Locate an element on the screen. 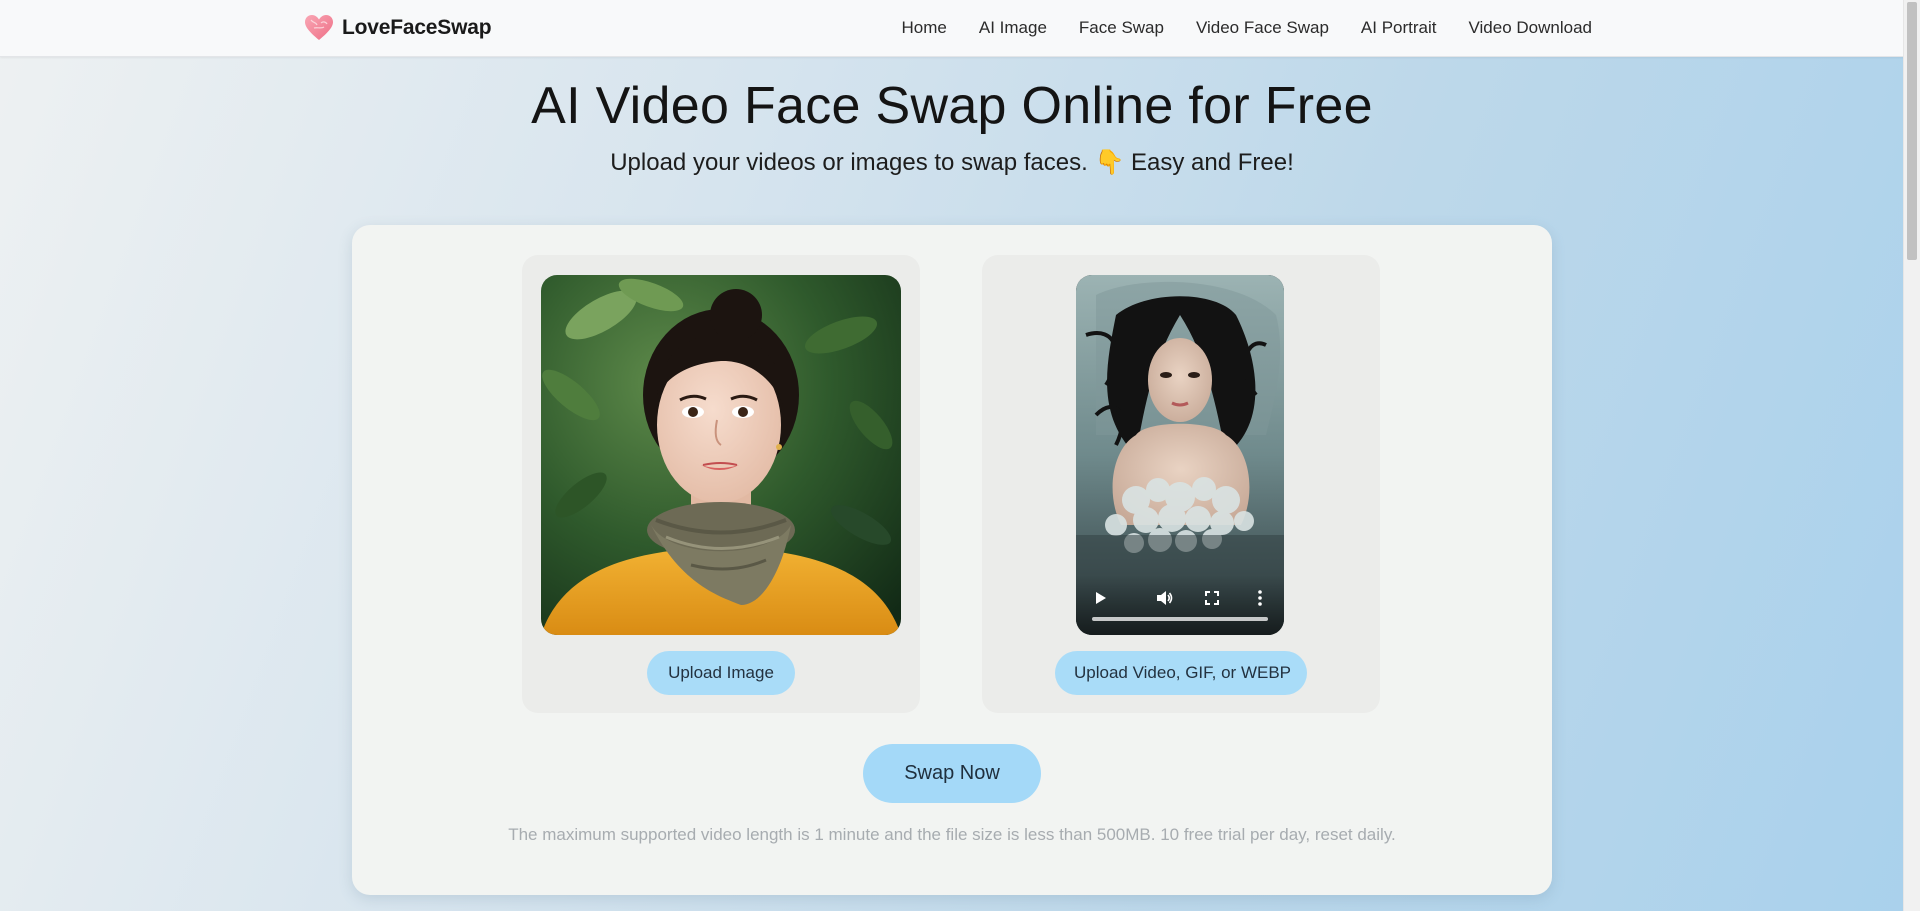 The width and height of the screenshot is (1920, 911). nav-link-ai-image: AI Image is located at coordinates (1013, 28).